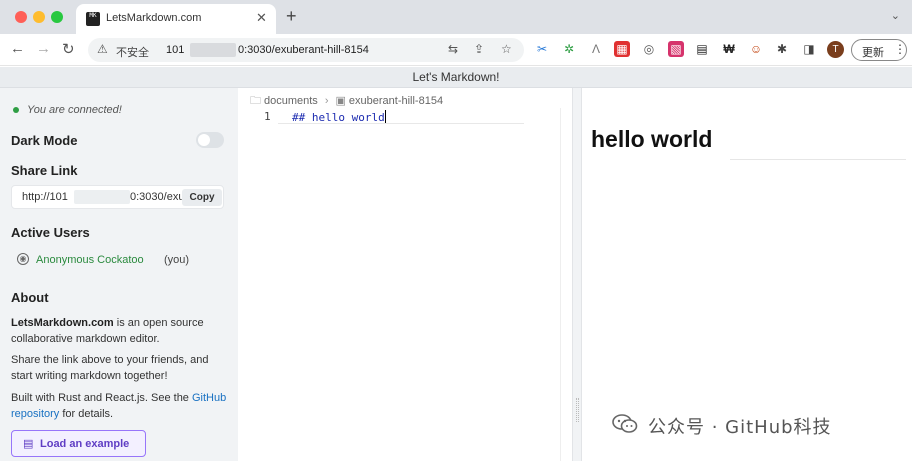  Describe the element at coordinates (90, 260) in the screenshot. I see `user-name: Anonymous Cockatoo` at that location.